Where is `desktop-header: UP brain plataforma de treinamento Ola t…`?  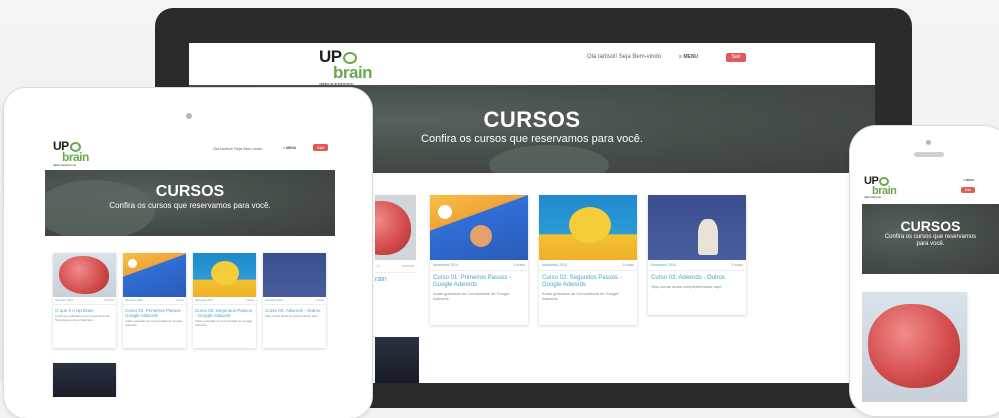
desktop-header: UP brain plataforma de treinamento Ola t… is located at coordinates (532, 64).